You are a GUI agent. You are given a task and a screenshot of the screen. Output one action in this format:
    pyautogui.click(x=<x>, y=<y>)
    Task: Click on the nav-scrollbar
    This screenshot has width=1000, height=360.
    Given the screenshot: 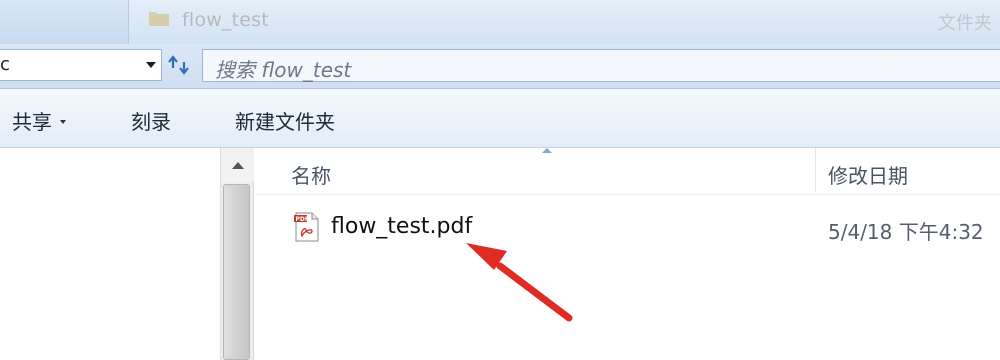 What is the action you would take?
    pyautogui.click(x=237, y=254)
    